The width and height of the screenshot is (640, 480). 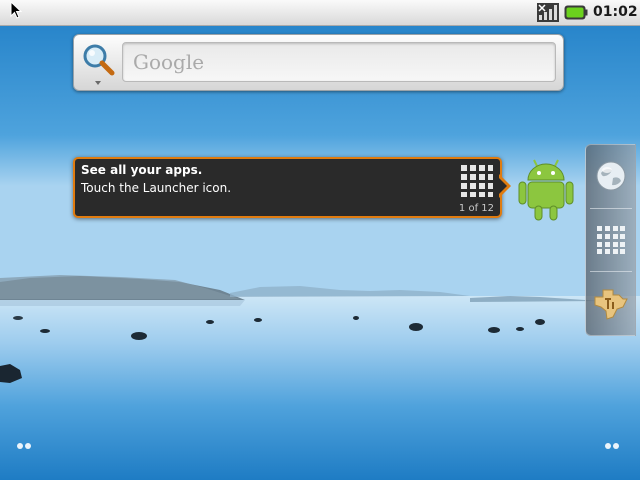 I want to click on right-dock, so click(x=610, y=240).